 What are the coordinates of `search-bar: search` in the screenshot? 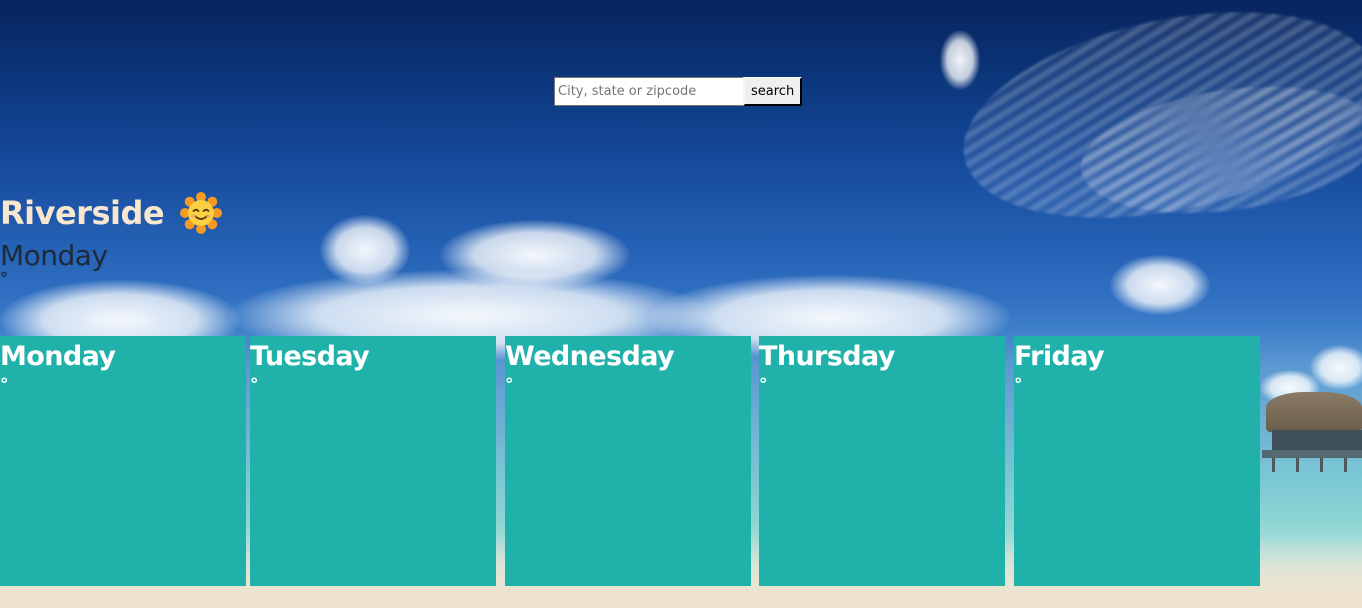 It's located at (678, 91).